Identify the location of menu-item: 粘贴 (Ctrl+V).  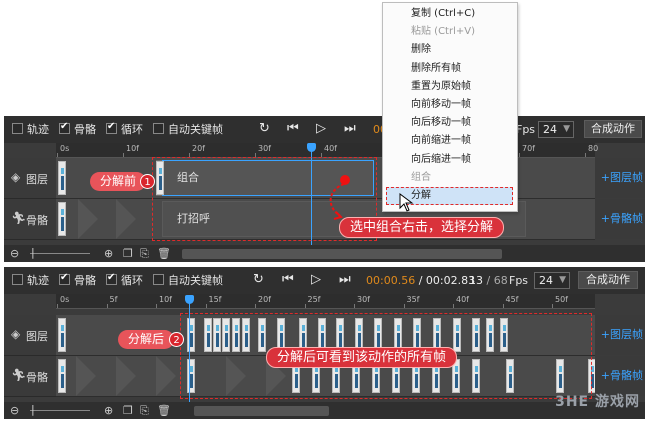
(443, 32).